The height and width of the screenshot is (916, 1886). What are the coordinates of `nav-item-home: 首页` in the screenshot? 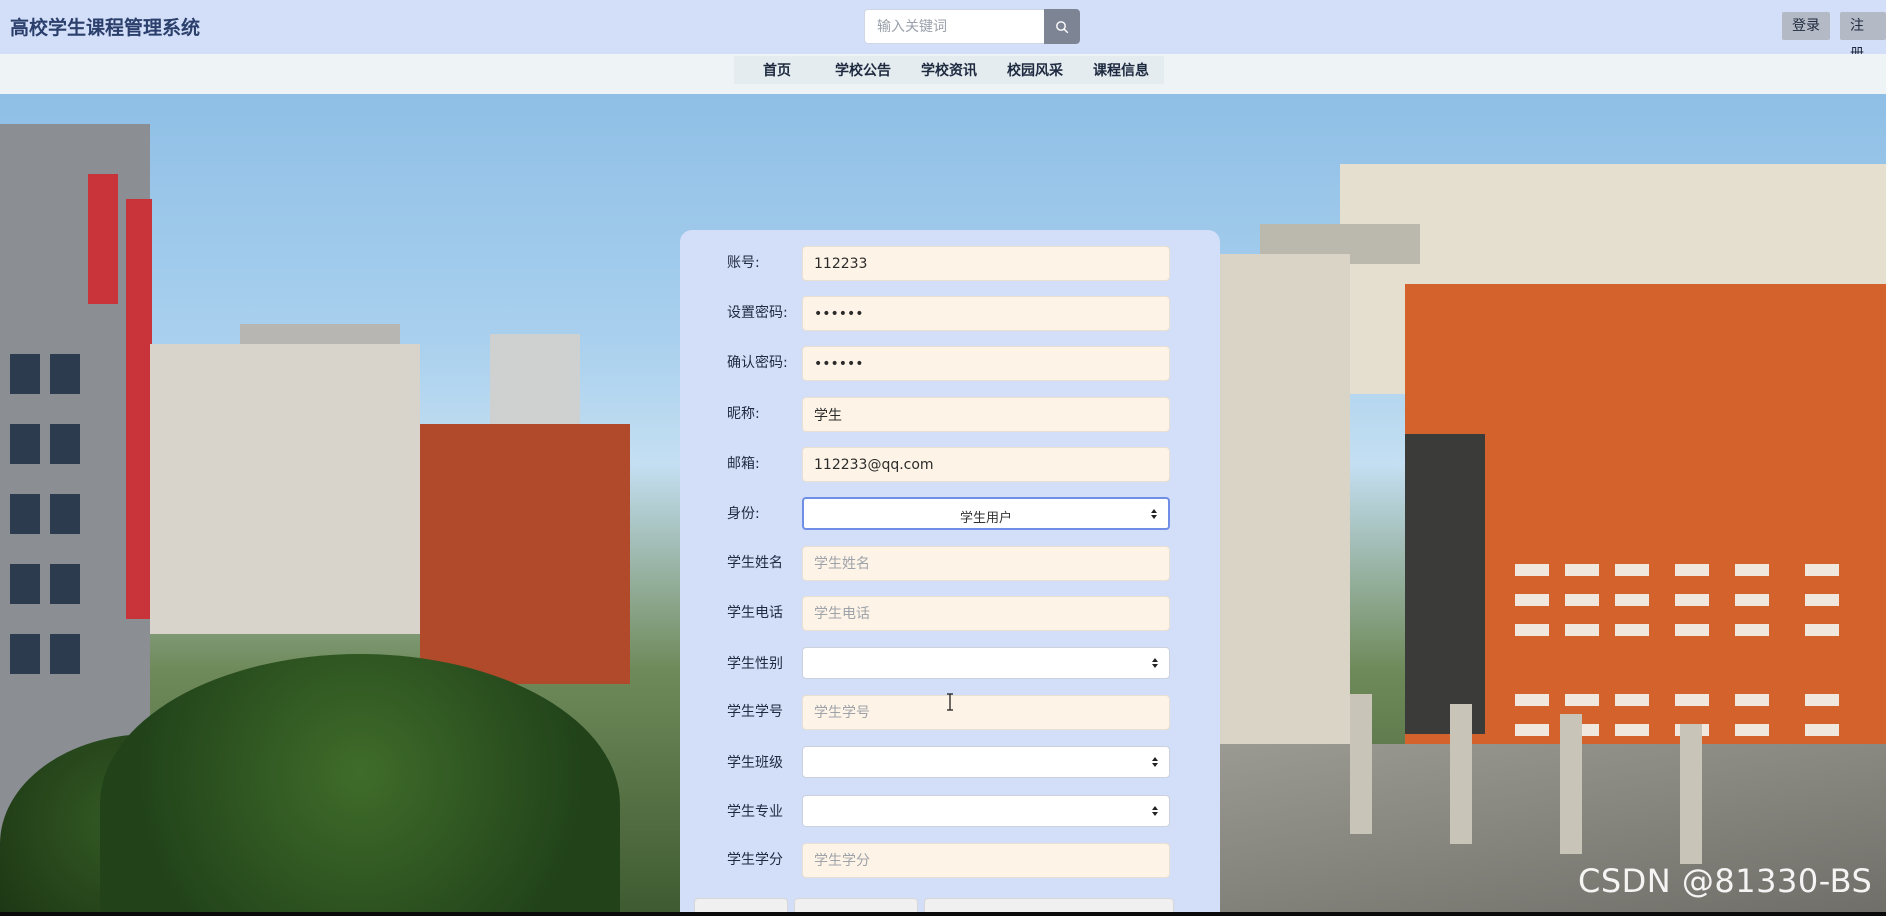 It's located at (777, 70).